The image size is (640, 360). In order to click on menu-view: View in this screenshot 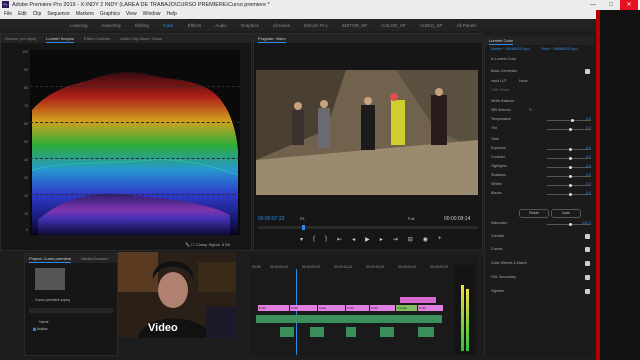, I will do `click(131, 14)`.